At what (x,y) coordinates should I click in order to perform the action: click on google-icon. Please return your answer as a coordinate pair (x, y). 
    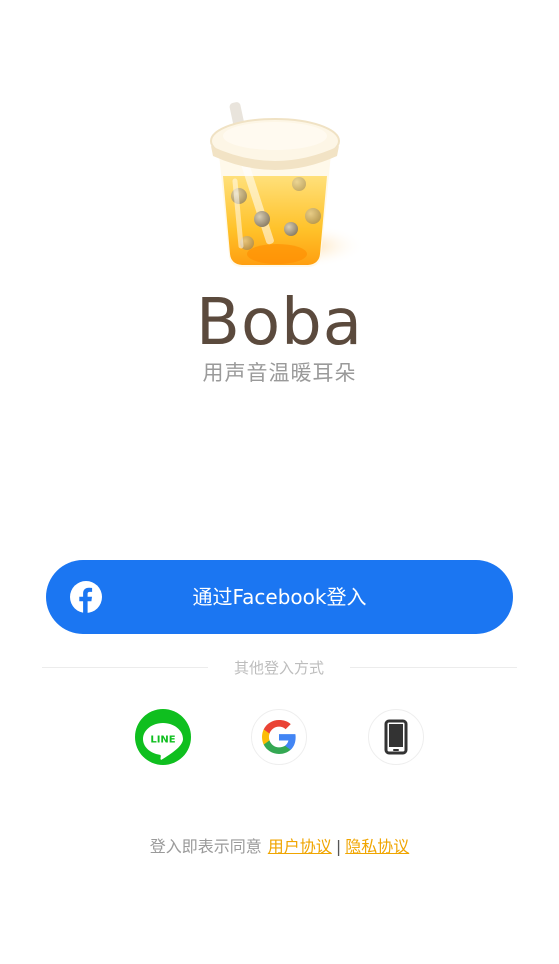
    Looking at the image, I should click on (279, 737).